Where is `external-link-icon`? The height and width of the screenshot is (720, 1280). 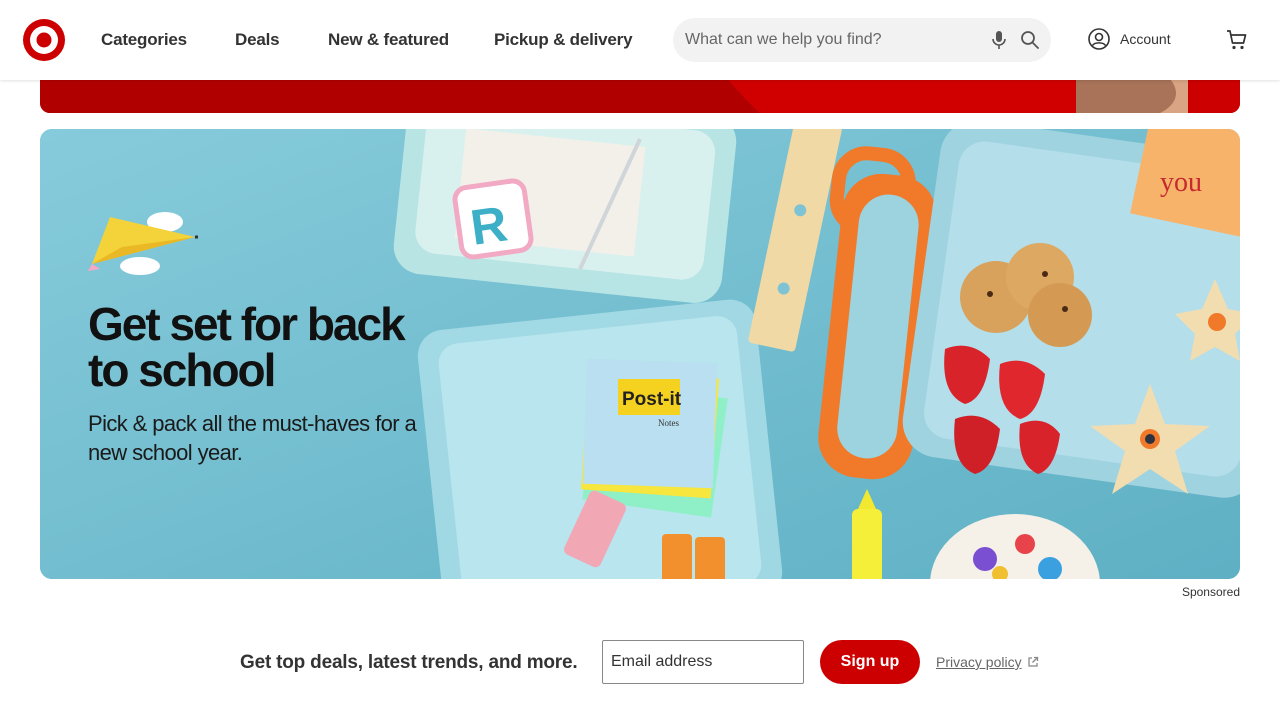
external-link-icon is located at coordinates (1032, 661).